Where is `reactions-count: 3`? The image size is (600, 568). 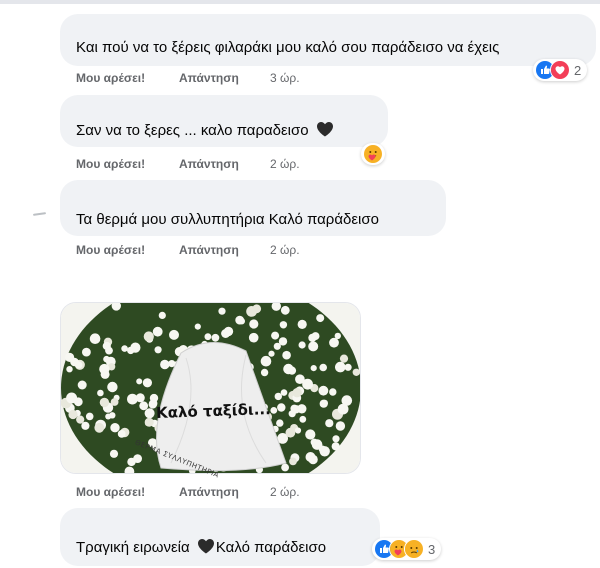 reactions-count: 3 is located at coordinates (432, 549).